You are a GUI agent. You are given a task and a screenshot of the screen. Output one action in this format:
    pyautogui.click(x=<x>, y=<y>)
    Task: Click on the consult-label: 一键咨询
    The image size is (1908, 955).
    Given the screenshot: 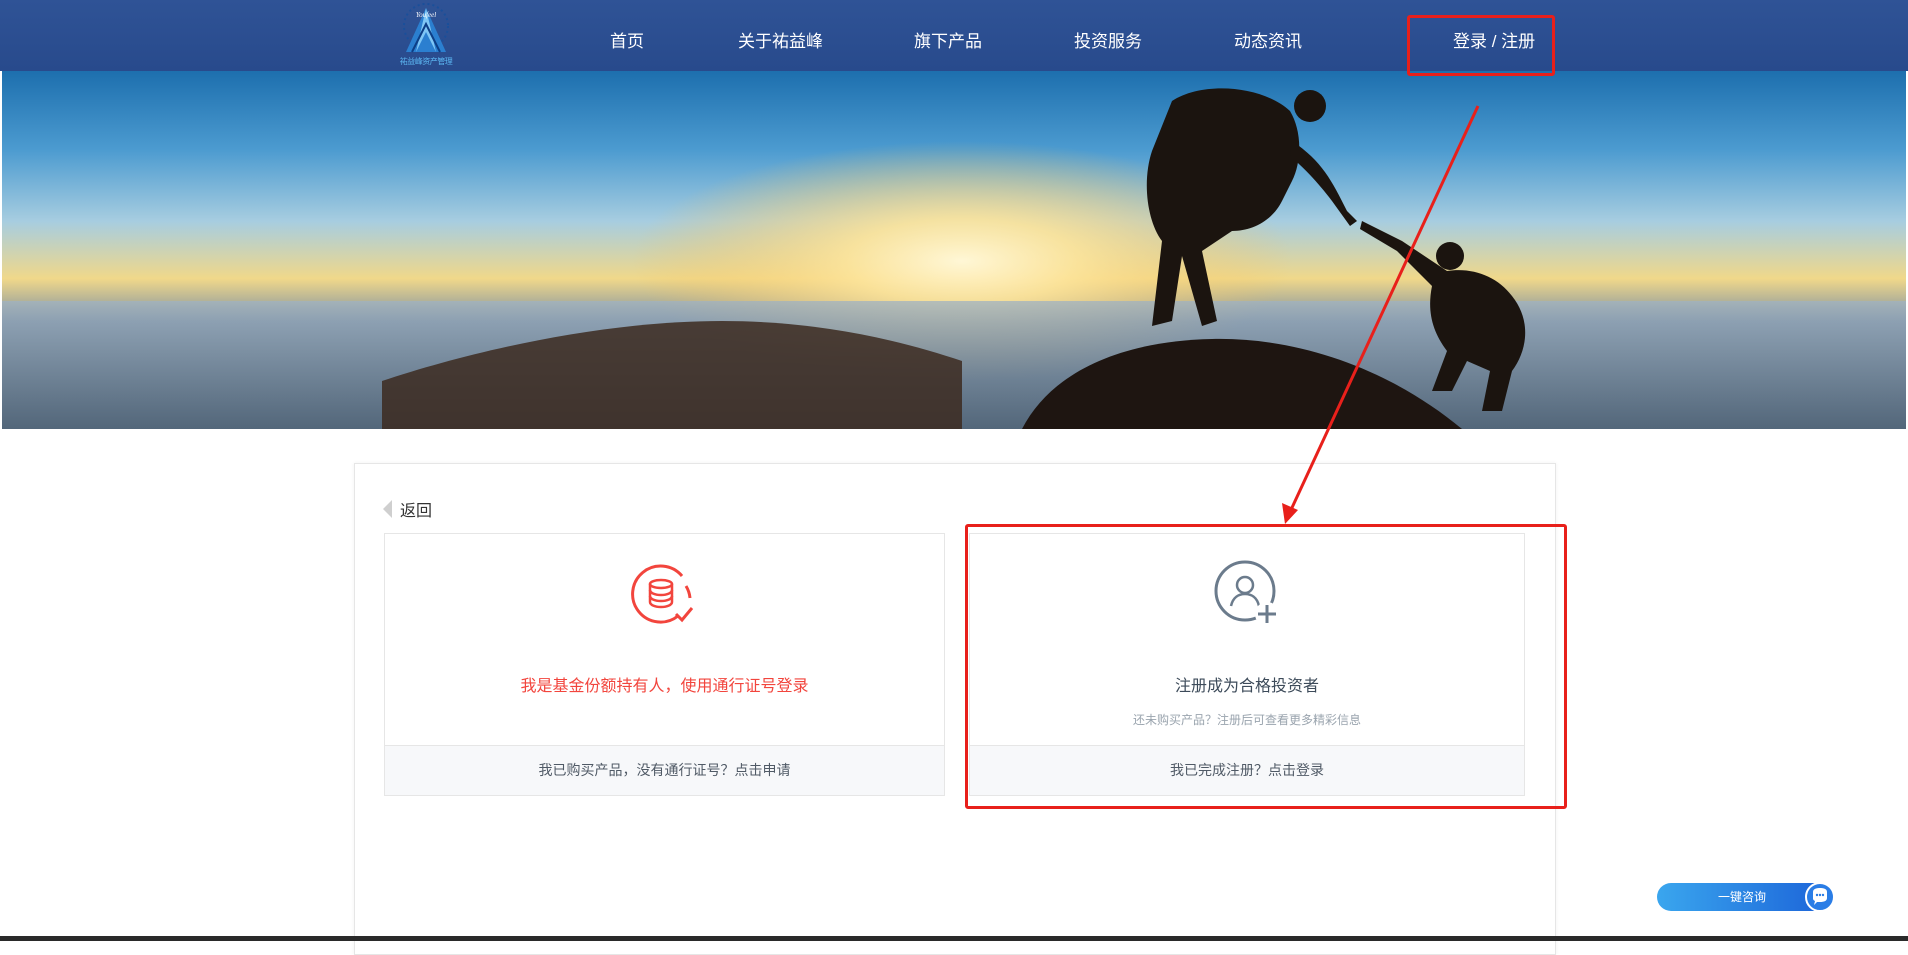 What is the action you would take?
    pyautogui.click(x=1741, y=897)
    